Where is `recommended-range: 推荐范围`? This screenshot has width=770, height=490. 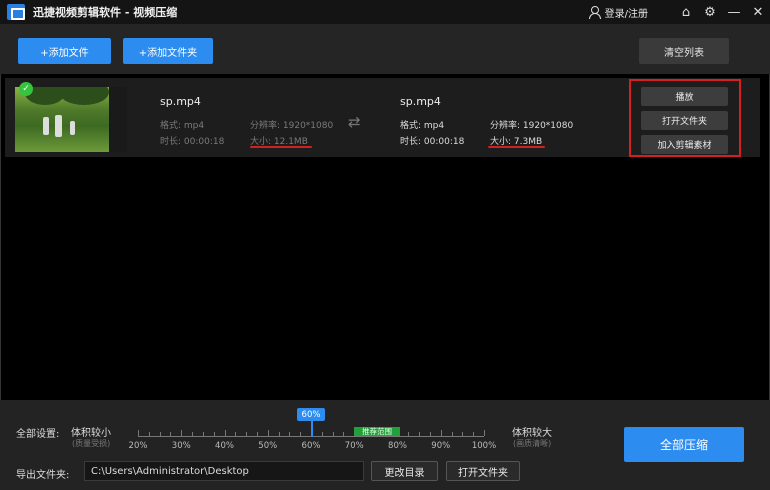
recommended-range: 推荐范围 is located at coordinates (377, 431).